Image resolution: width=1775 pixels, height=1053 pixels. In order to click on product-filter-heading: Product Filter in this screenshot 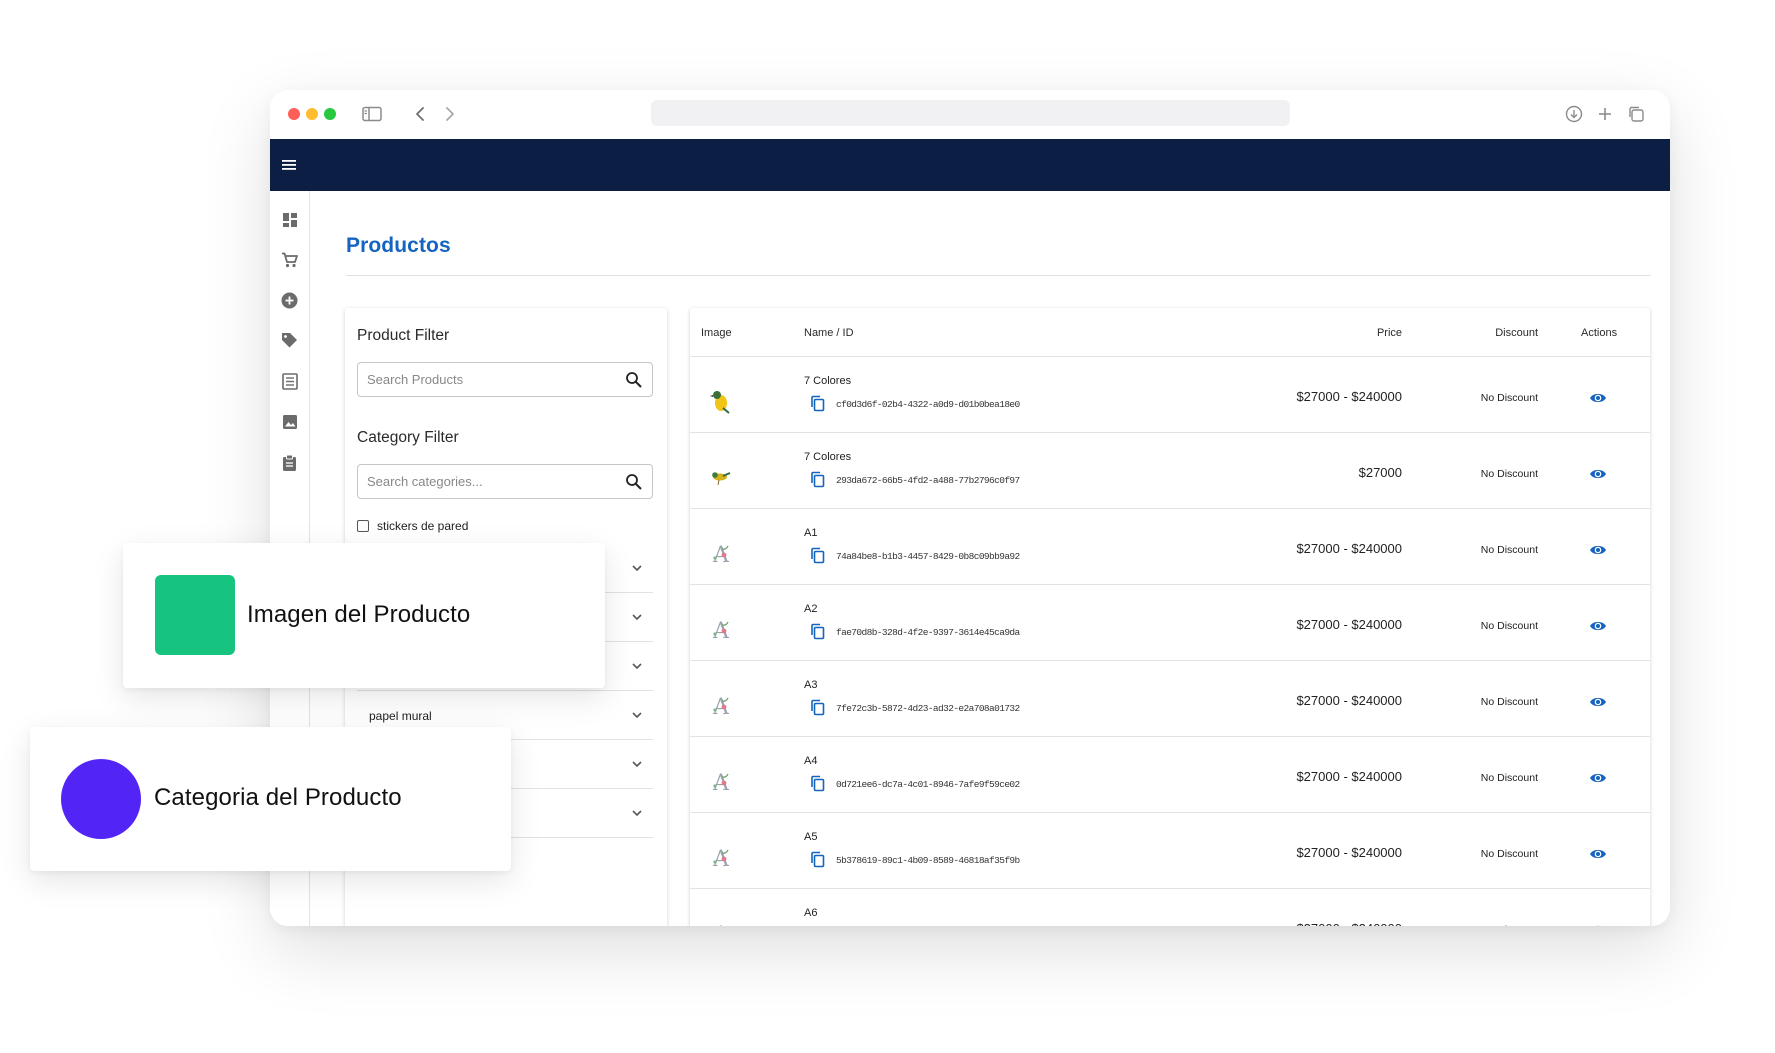, I will do `click(403, 335)`.